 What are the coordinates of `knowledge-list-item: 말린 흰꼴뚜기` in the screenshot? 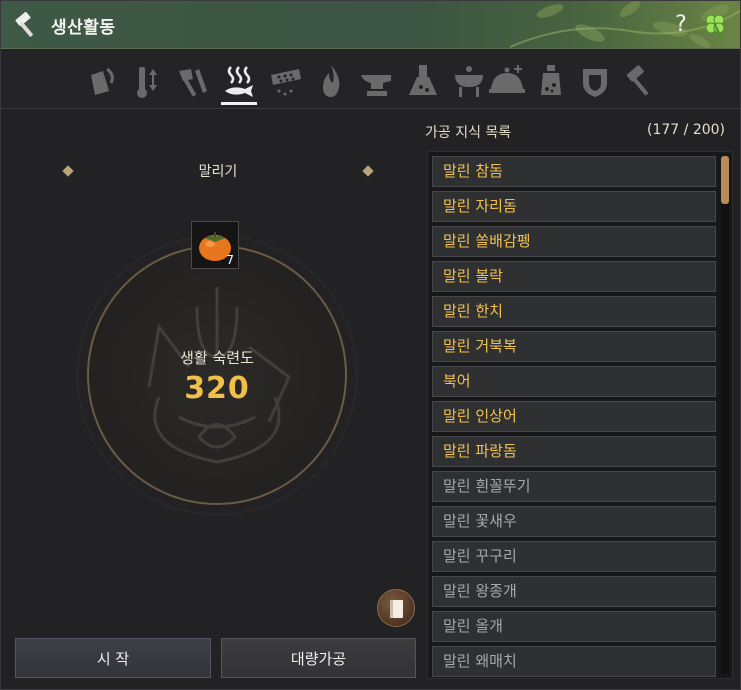 It's located at (574, 486).